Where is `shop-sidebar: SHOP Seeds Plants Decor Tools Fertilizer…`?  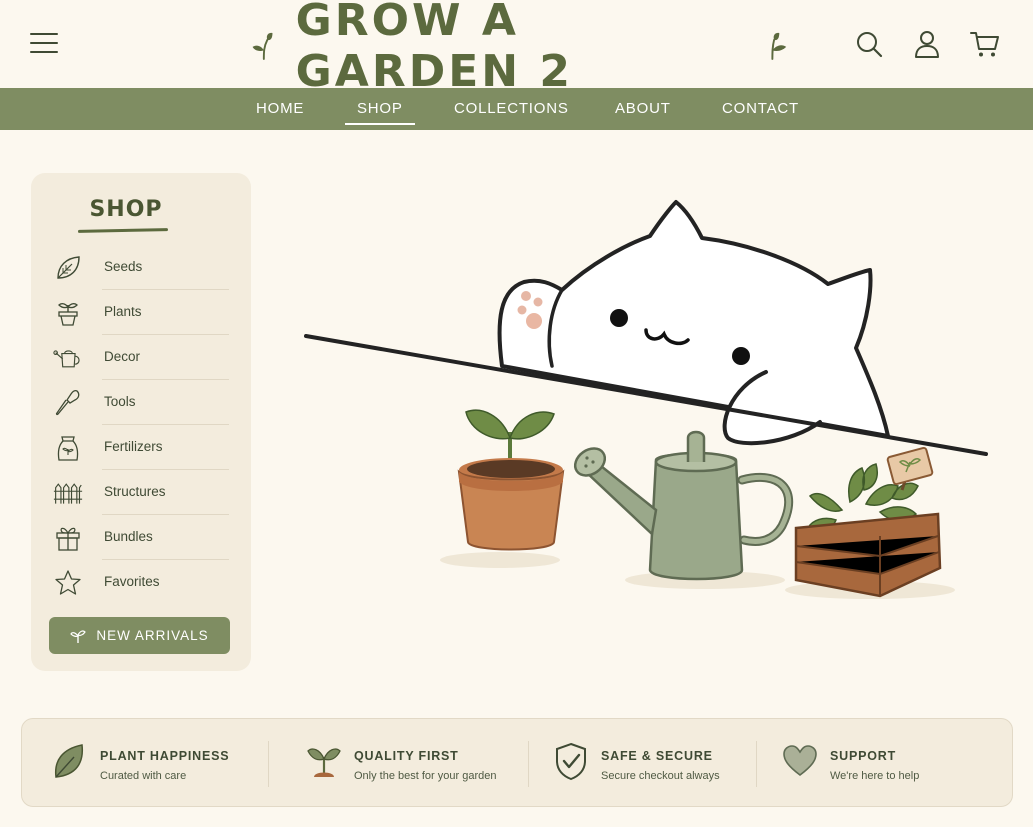
shop-sidebar: SHOP Seeds Plants Decor Tools Fertilizer… is located at coordinates (141, 422).